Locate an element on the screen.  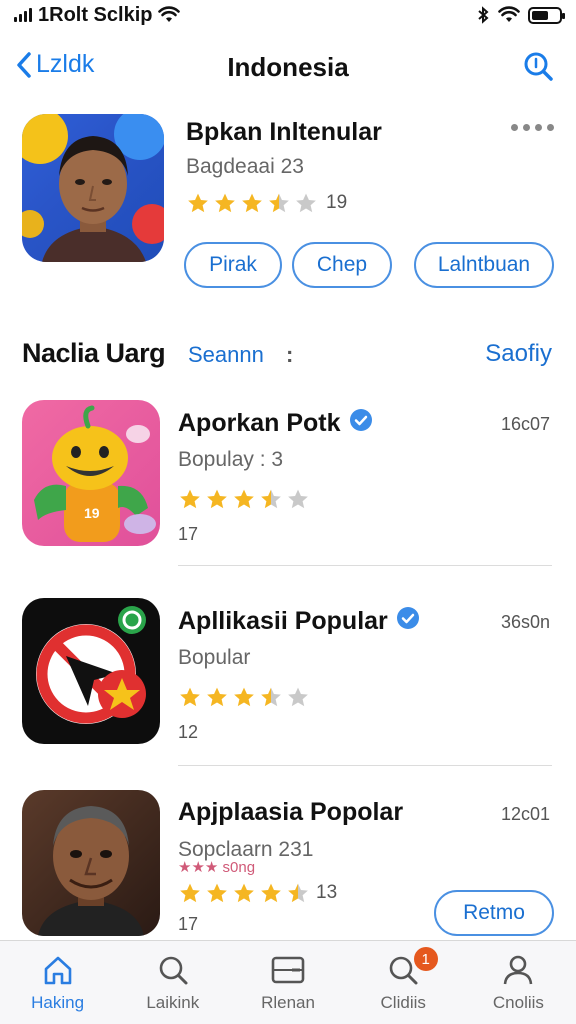
person-icon is located at coordinates (518, 970).